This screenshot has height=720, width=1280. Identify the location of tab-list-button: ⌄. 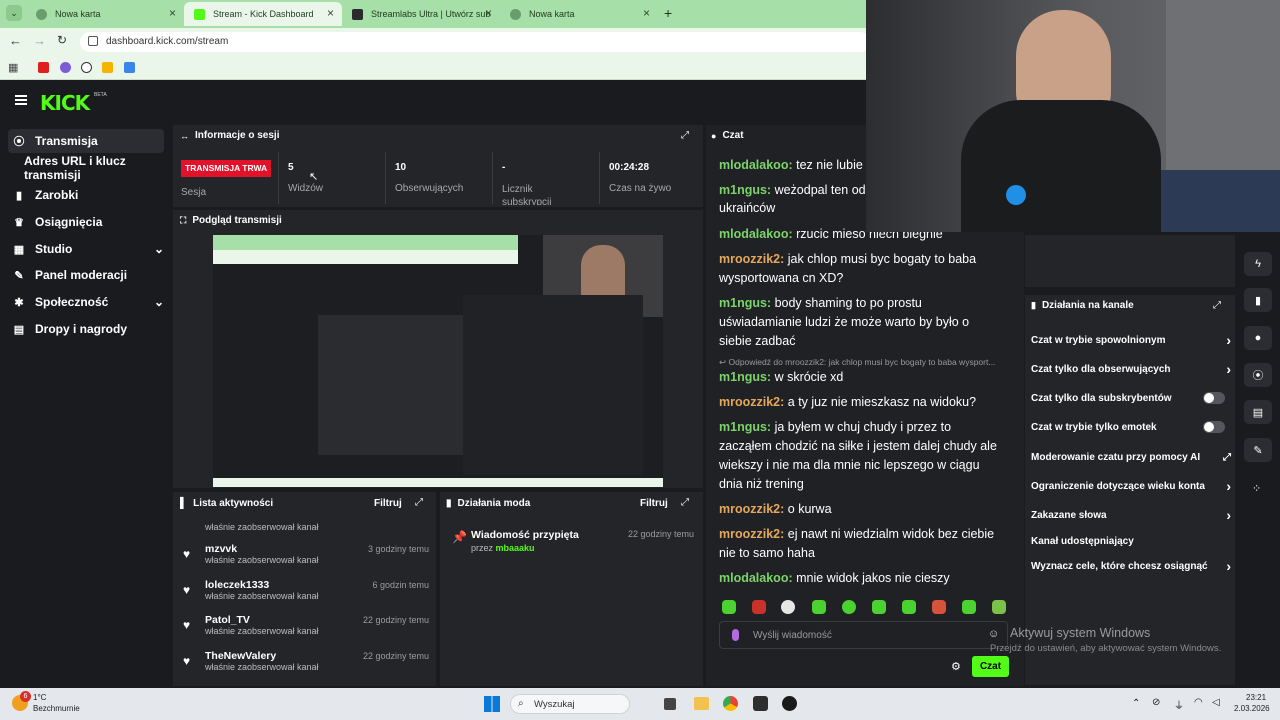
(14, 13).